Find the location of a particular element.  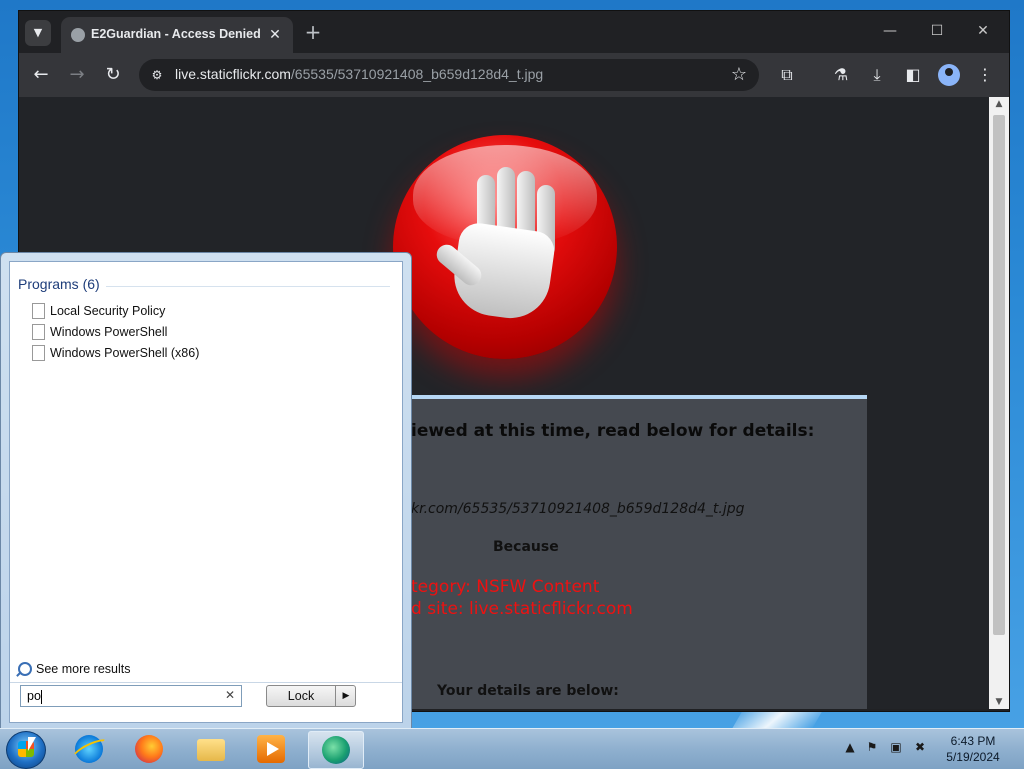

forward-button: → is located at coordinates (77, 75).